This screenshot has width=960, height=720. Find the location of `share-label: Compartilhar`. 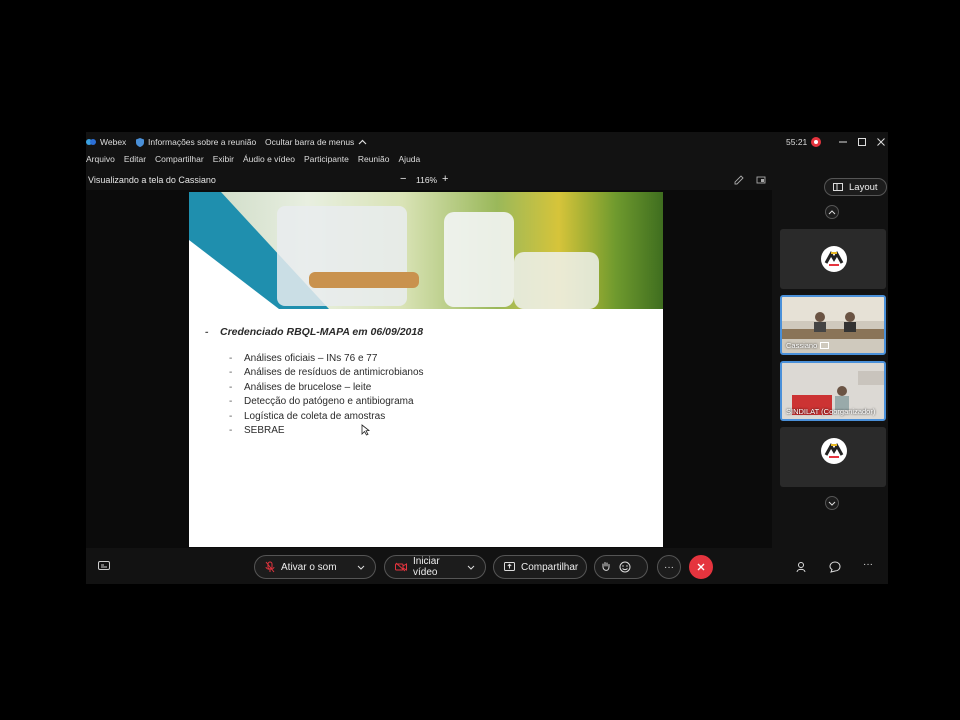

share-label: Compartilhar is located at coordinates (550, 567).